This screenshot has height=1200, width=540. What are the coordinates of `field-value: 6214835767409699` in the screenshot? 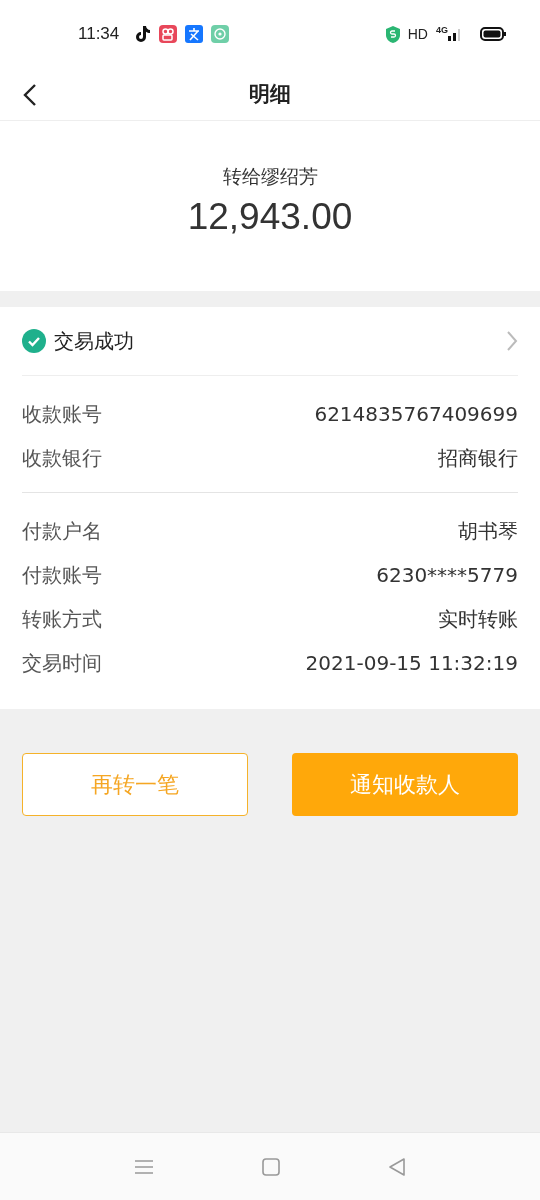 It's located at (416, 414).